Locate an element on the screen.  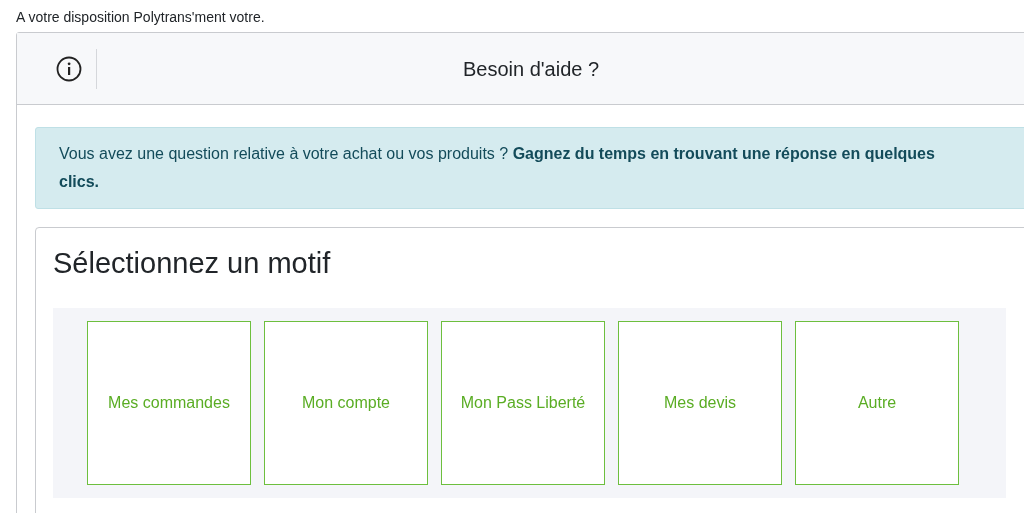
motif-option: Mon compte is located at coordinates (346, 403).